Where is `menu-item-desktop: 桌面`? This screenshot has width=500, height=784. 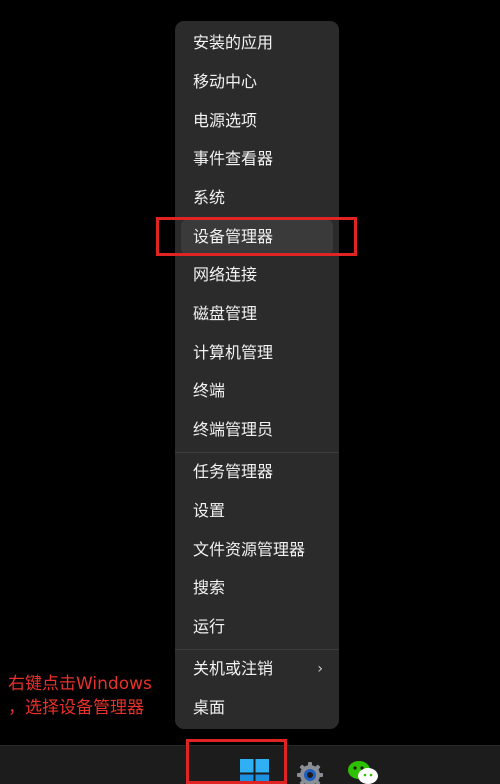
menu-item-desktop: 桌面 is located at coordinates (257, 708).